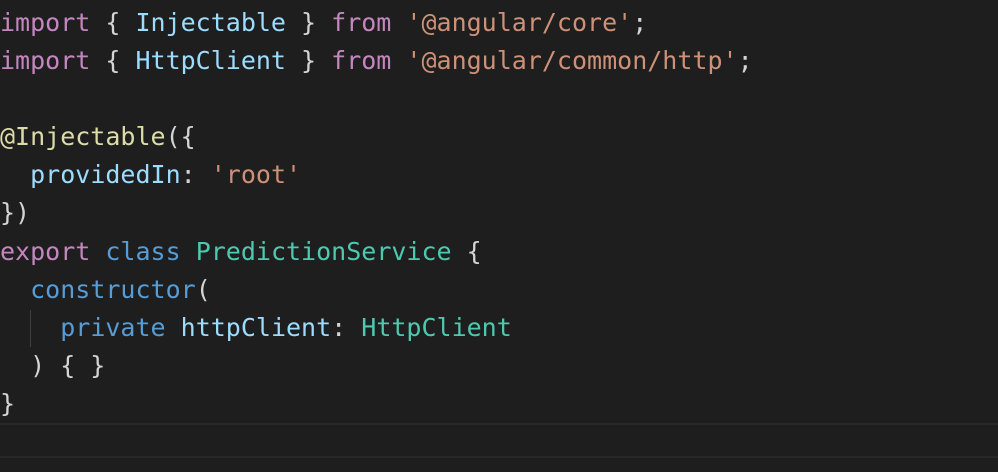 The width and height of the screenshot is (998, 472). What do you see at coordinates (499, 366) in the screenshot?
I see `code-line: ) { }` at bounding box center [499, 366].